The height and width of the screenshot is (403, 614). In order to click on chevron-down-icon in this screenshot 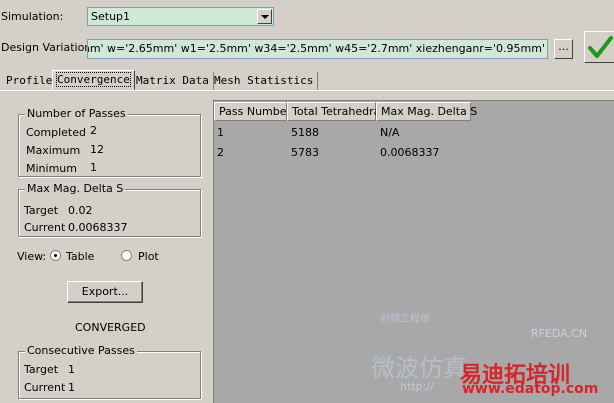, I will do `click(264, 16)`.